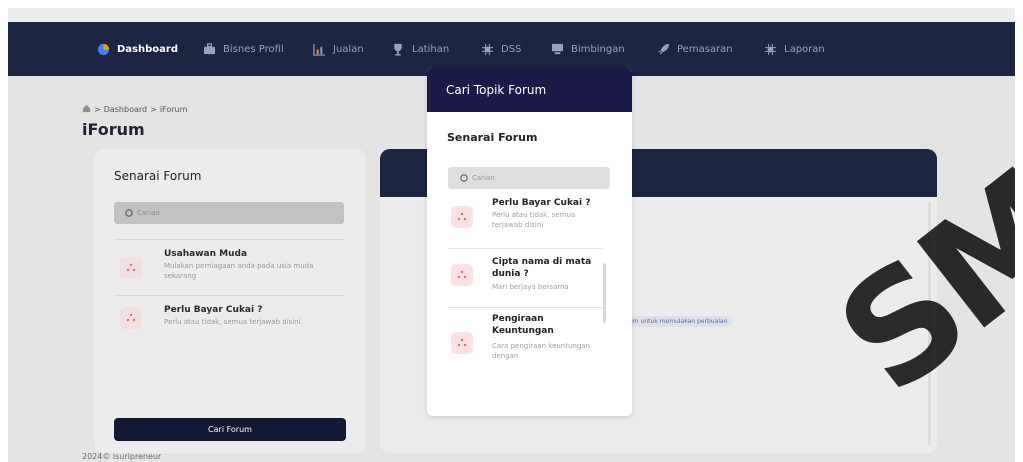  What do you see at coordinates (529, 89) in the screenshot?
I see `modal-title: Cari Topik Forum` at bounding box center [529, 89].